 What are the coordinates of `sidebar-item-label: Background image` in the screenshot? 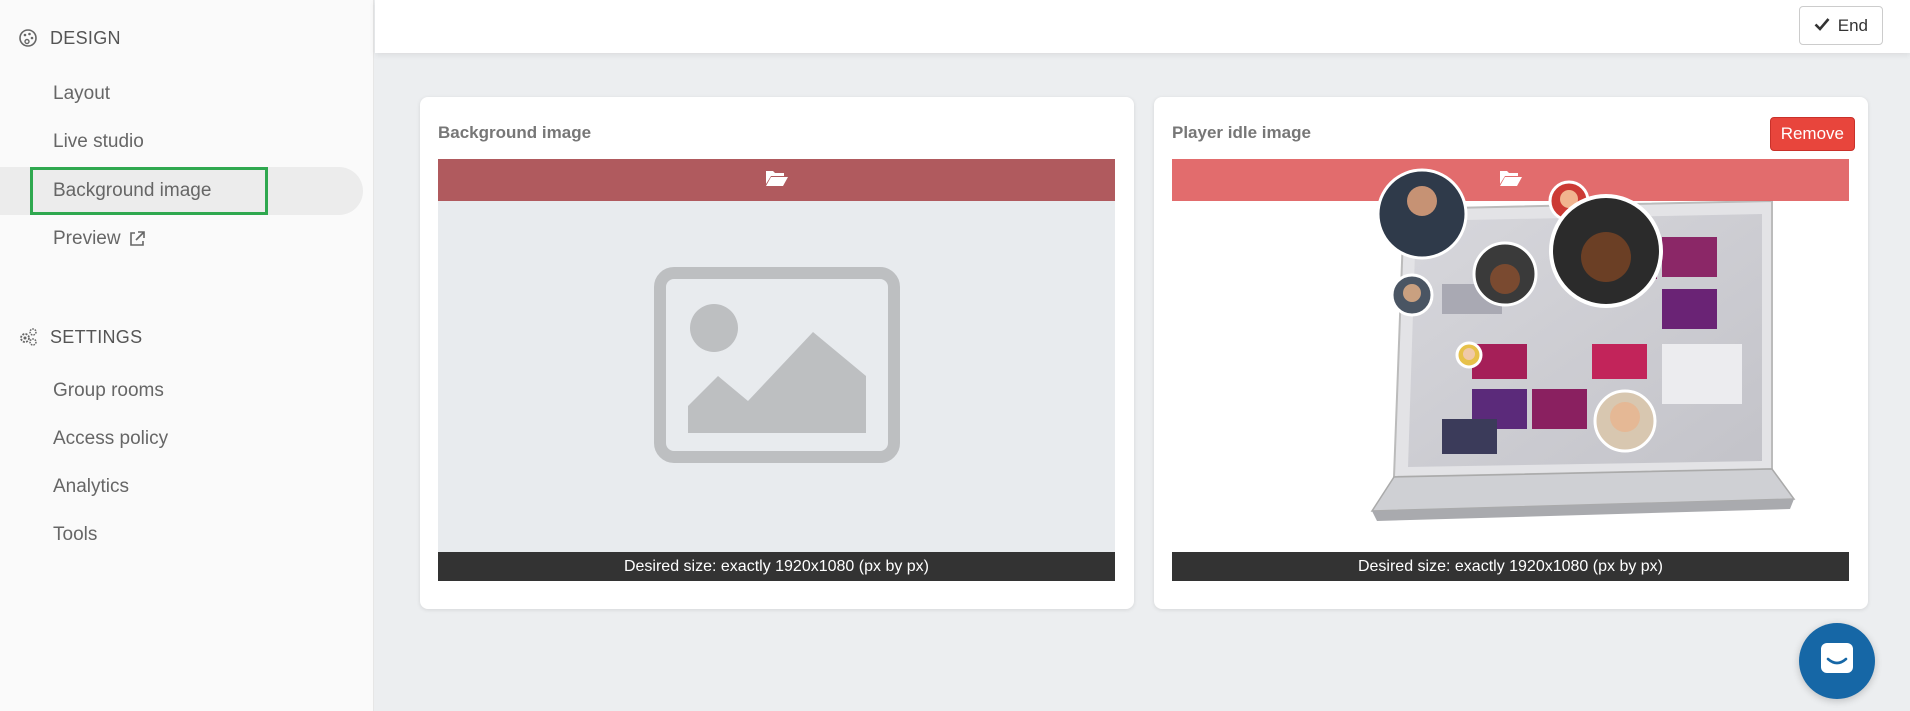 It's located at (132, 190).